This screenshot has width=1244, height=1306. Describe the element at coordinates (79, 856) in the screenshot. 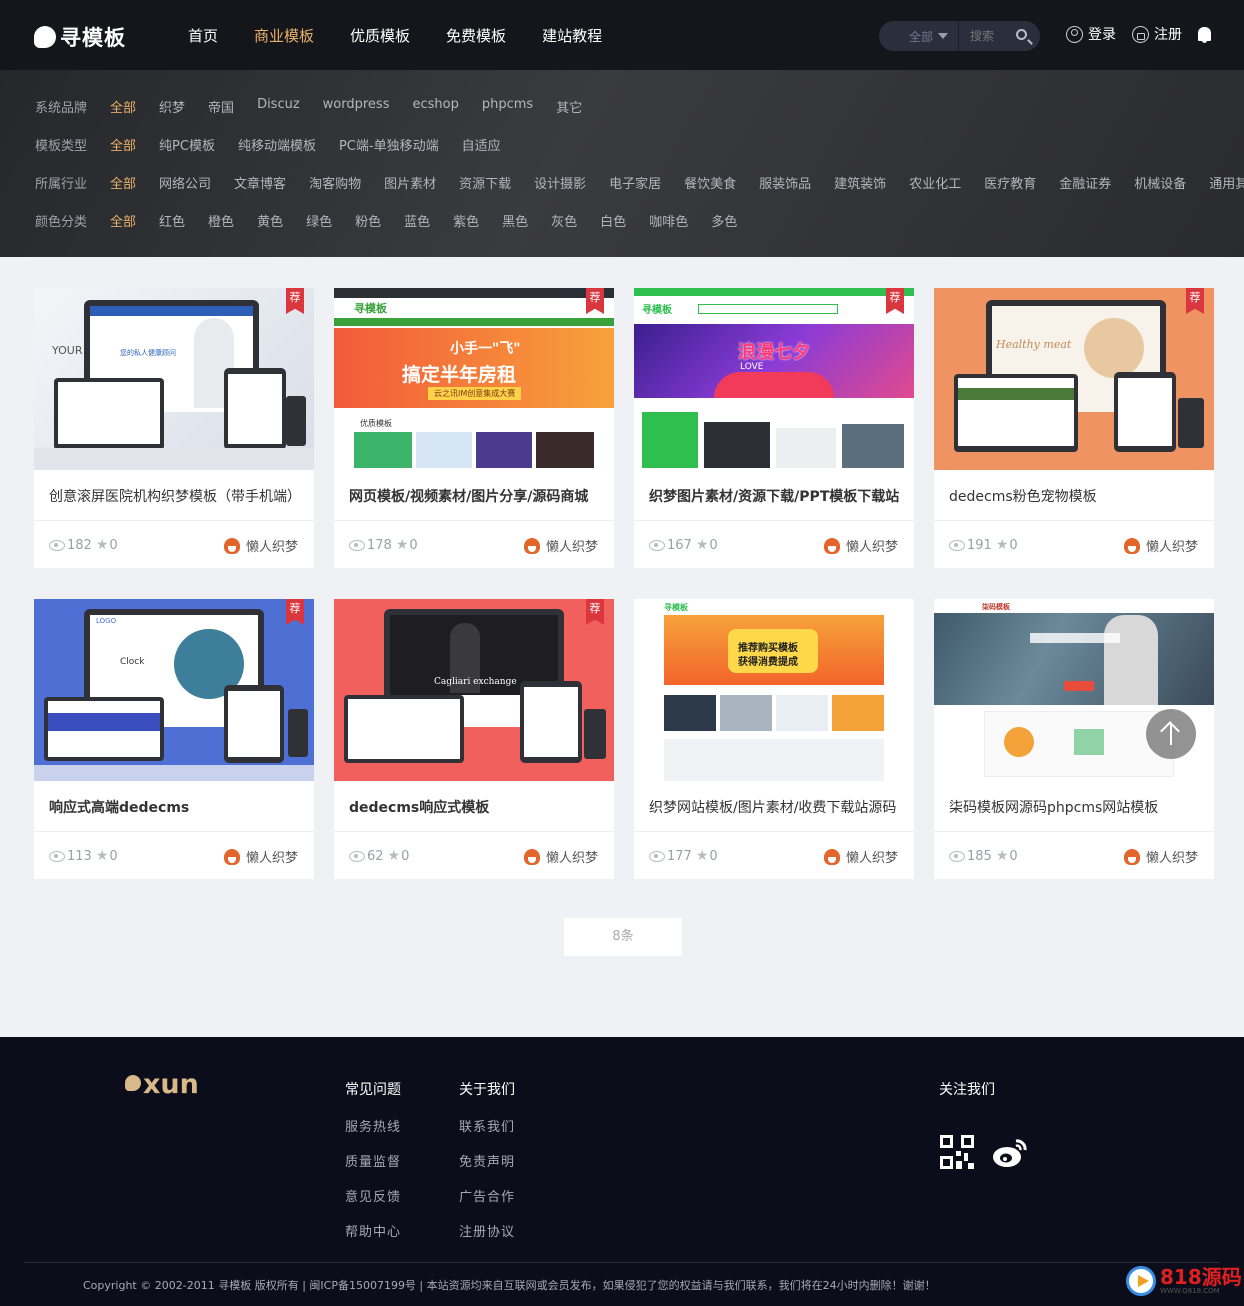

I see `view-count: 113` at that location.